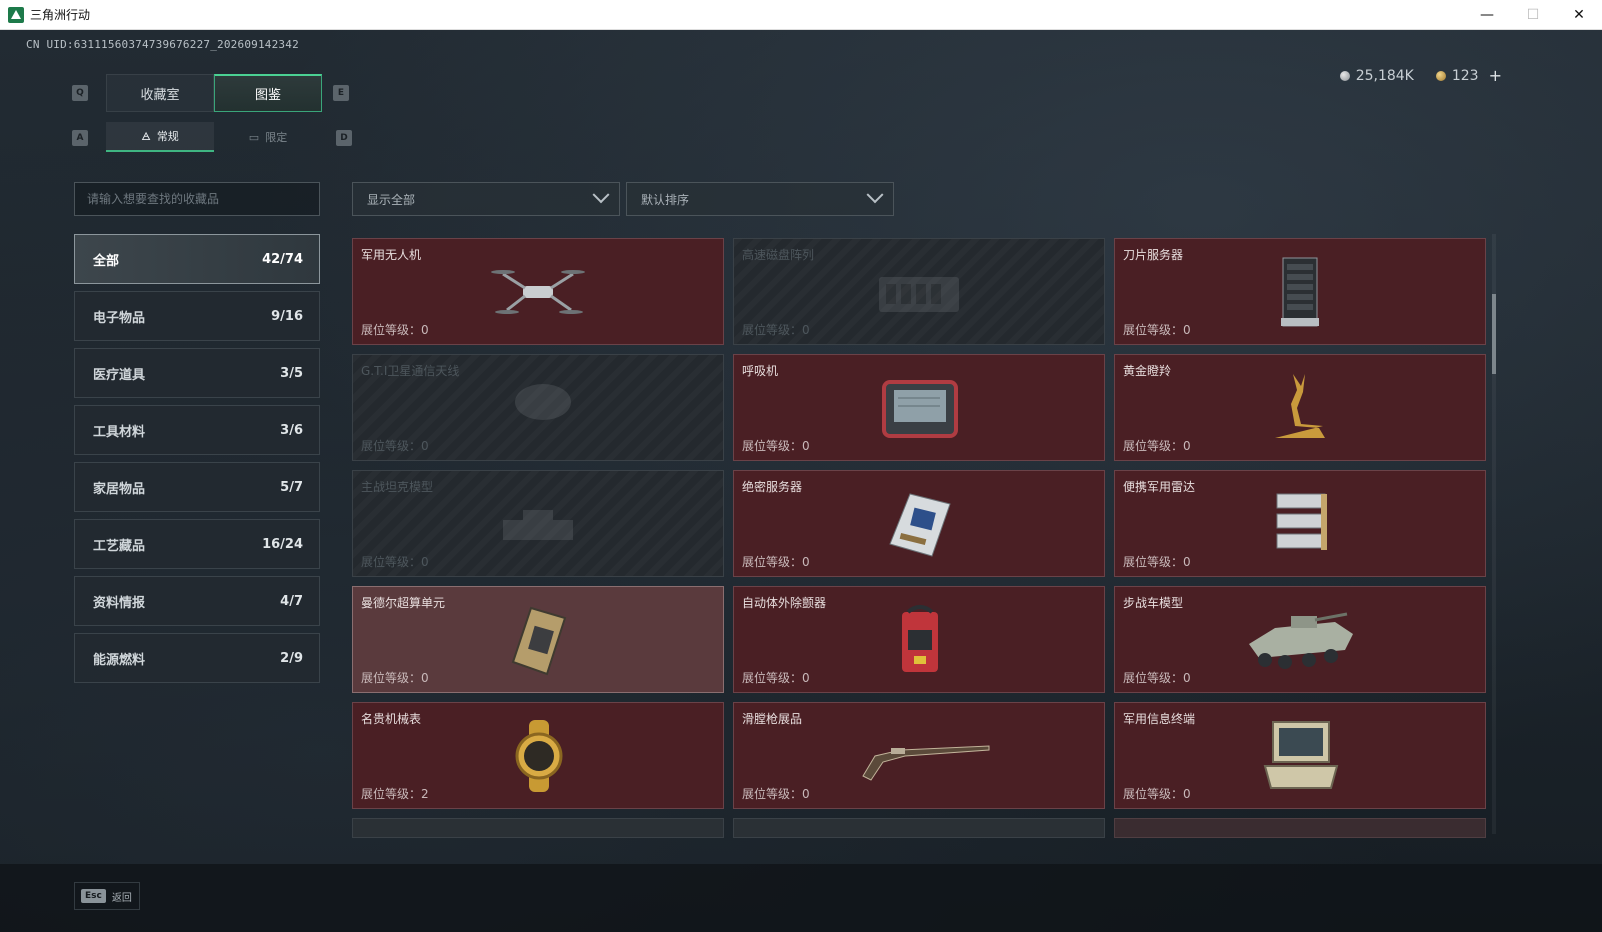 This screenshot has width=1602, height=932. Describe the element at coordinates (760, 199) in the screenshot. I see `sort-dropdown: 默认排序` at that location.